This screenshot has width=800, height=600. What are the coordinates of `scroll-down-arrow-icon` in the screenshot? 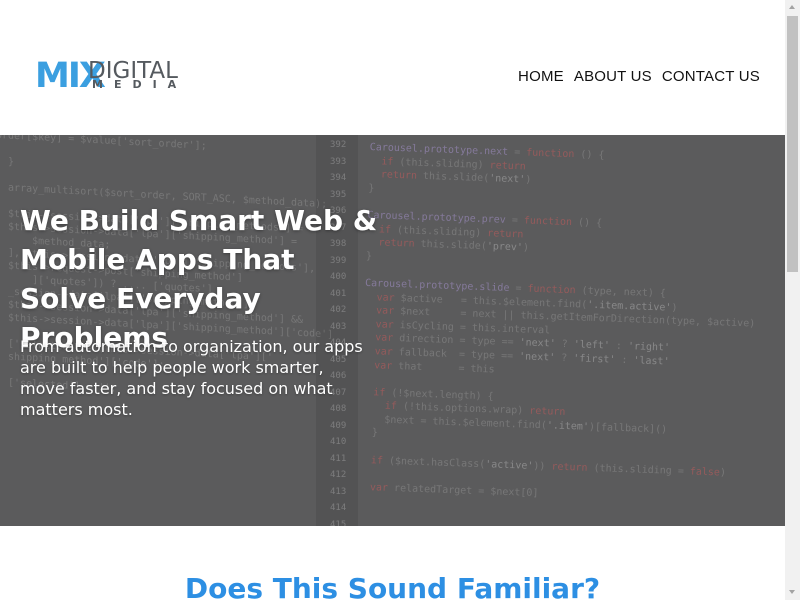 It's located at (792, 592).